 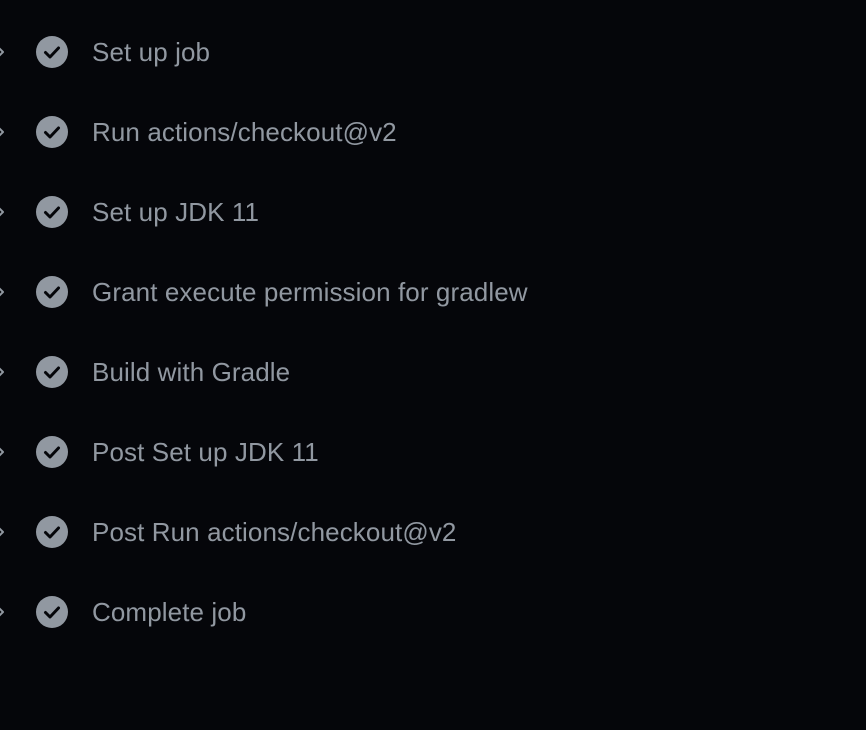 I want to click on step-run-checkout: Run actions/checkout@v2, so click(x=433, y=132).